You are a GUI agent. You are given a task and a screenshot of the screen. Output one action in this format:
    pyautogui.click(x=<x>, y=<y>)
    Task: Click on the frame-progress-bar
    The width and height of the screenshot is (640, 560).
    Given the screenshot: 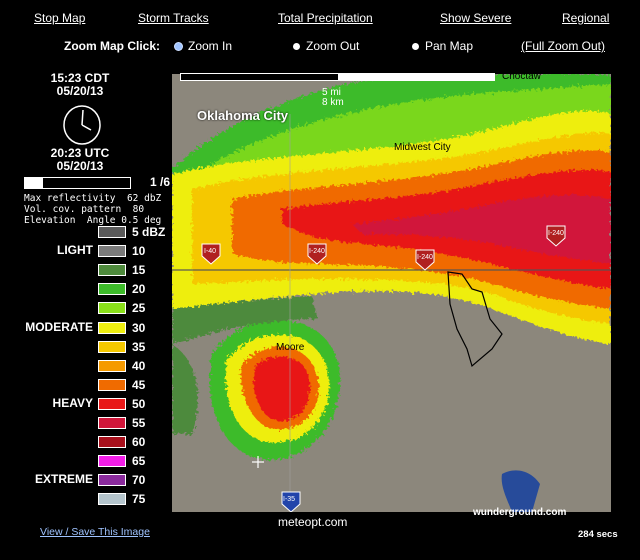 What is the action you would take?
    pyautogui.click(x=77, y=183)
    